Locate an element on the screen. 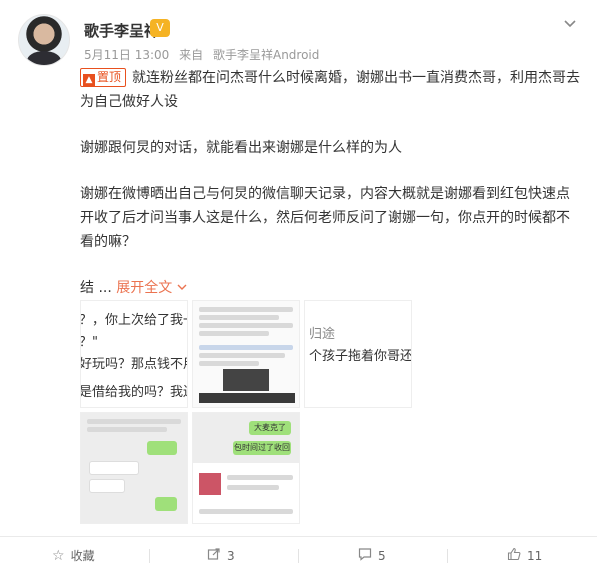  post-source: 歌手李呈祥Android is located at coordinates (266, 55).